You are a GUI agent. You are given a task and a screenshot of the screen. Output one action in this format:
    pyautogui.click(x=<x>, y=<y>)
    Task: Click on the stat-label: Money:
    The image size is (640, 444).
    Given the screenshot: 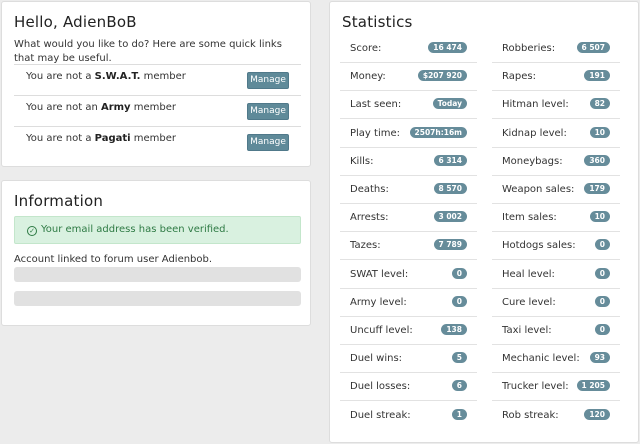 What is the action you would take?
    pyautogui.click(x=368, y=77)
    